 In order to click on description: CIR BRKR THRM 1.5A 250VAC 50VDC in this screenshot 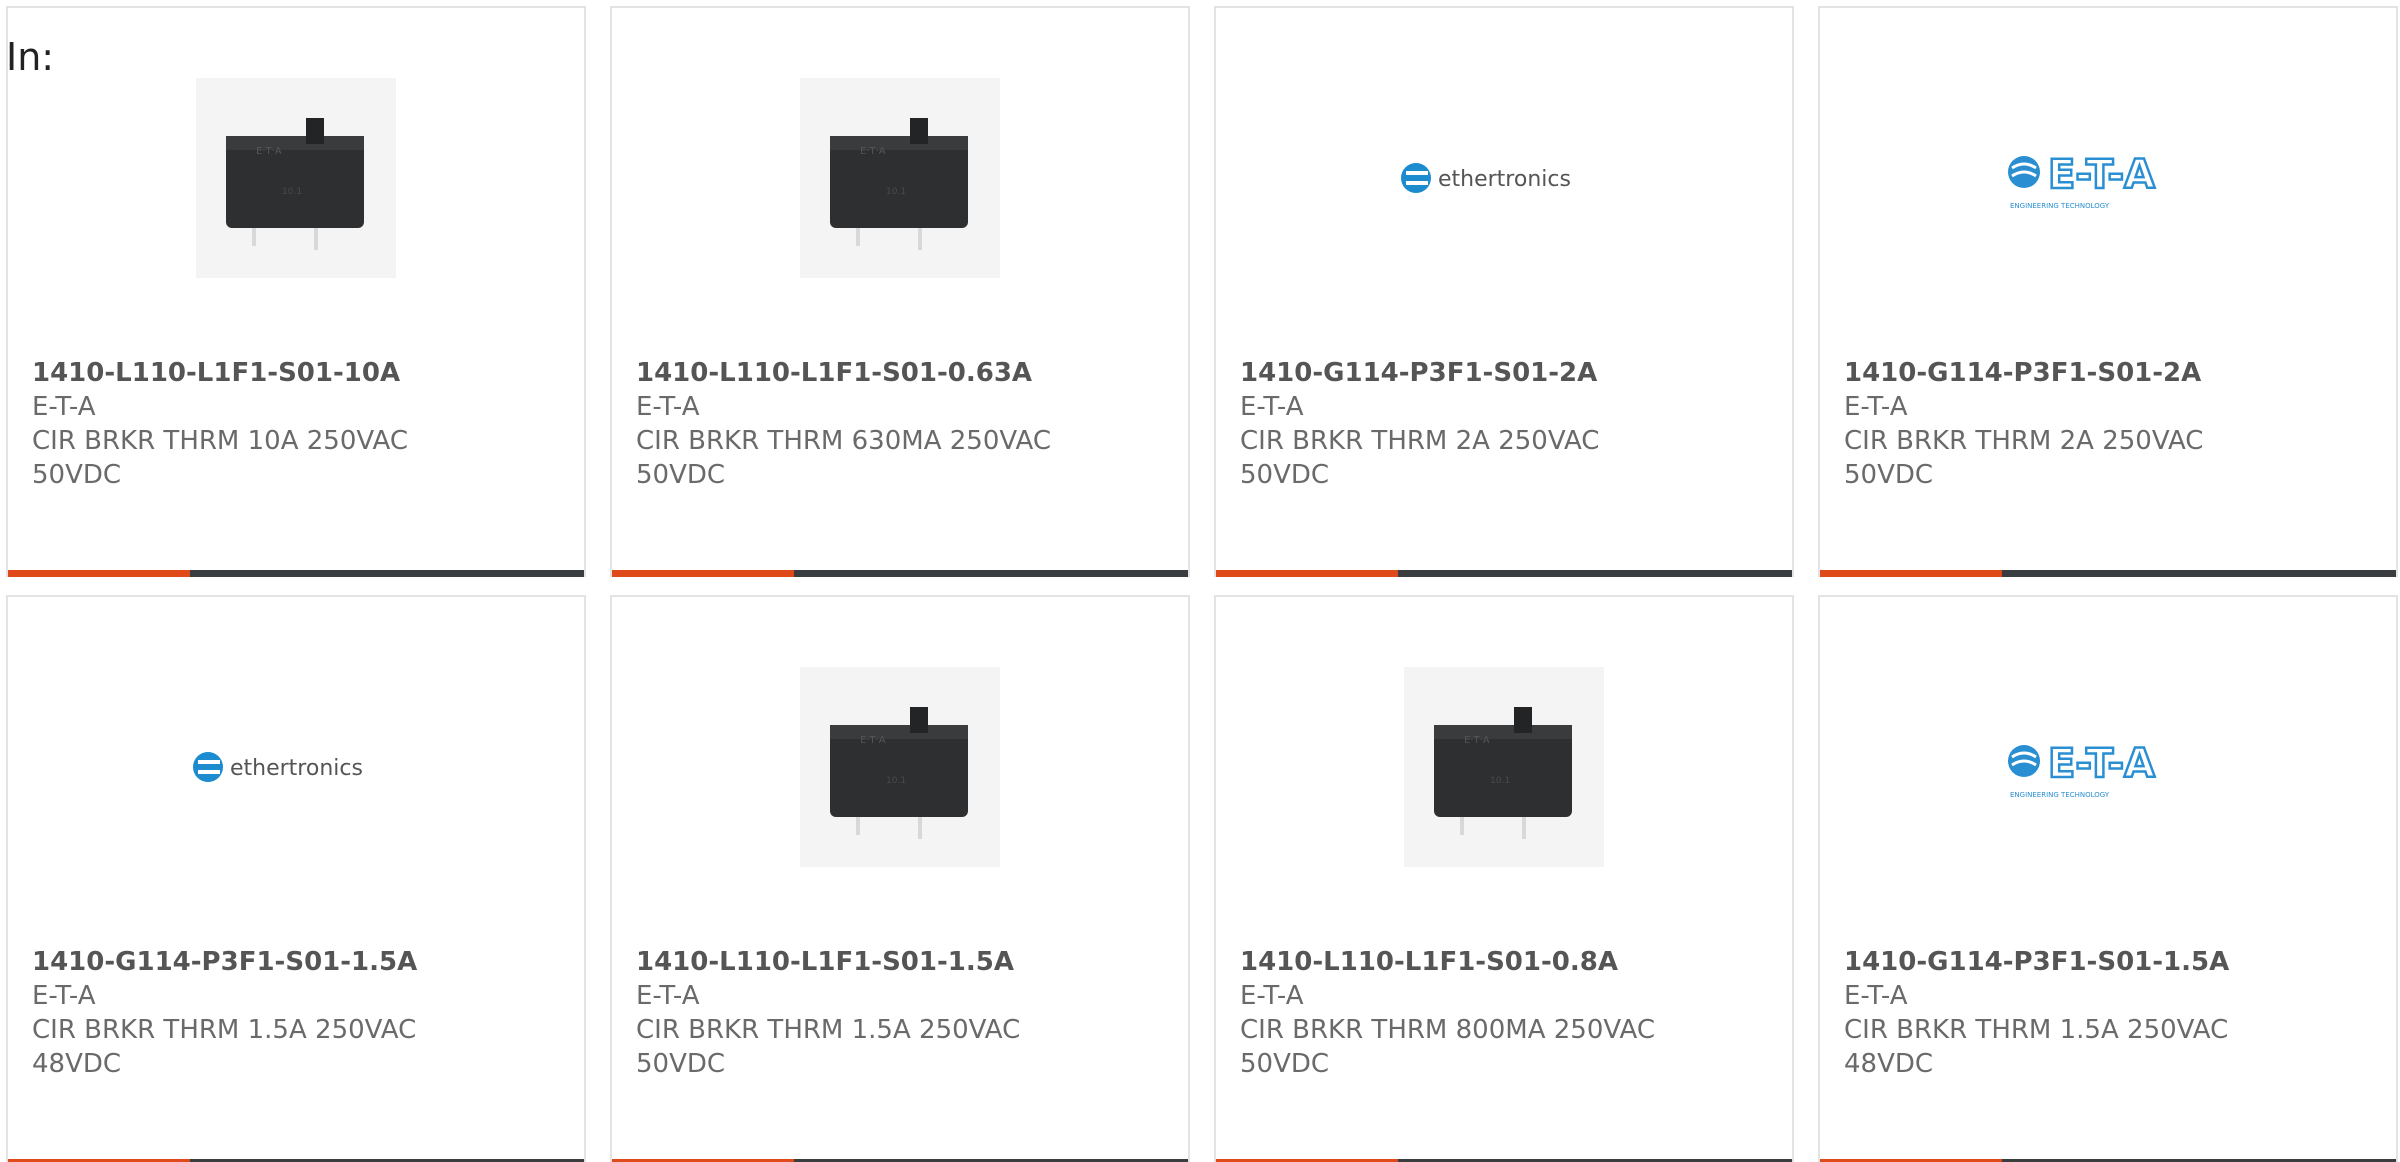, I will do `click(828, 1047)`.